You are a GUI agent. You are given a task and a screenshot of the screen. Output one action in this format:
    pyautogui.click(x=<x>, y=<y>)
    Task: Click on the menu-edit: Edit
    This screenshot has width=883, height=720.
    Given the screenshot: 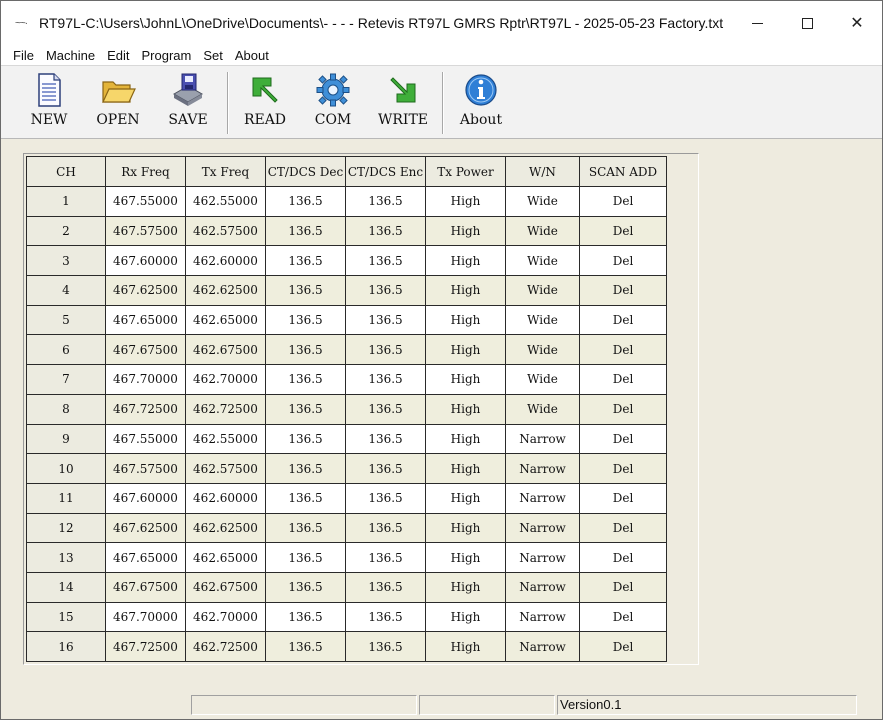 What is the action you would take?
    pyautogui.click(x=118, y=55)
    